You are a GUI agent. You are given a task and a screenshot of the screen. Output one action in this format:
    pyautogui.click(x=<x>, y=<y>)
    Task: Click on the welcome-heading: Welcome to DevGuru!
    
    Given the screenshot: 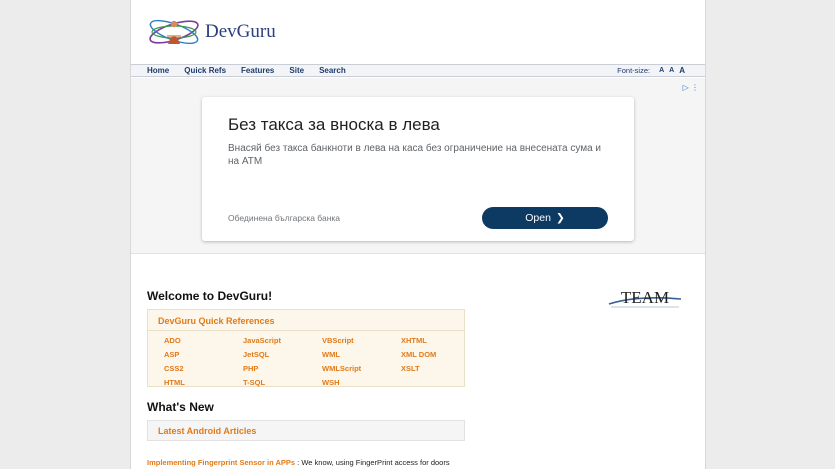 What is the action you would take?
    pyautogui.click(x=210, y=296)
    